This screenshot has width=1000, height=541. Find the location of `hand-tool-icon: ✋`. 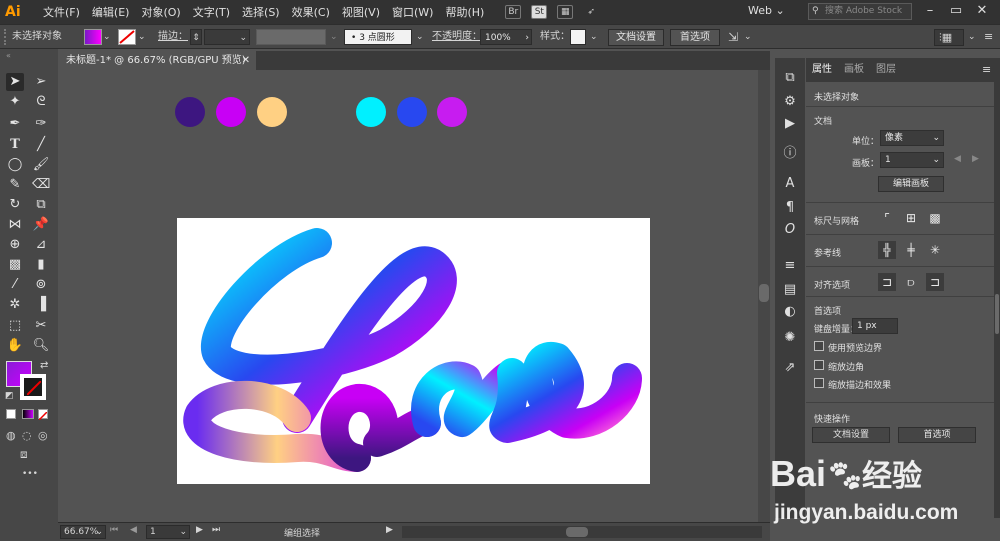

hand-tool-icon: ✋ is located at coordinates (15, 346).